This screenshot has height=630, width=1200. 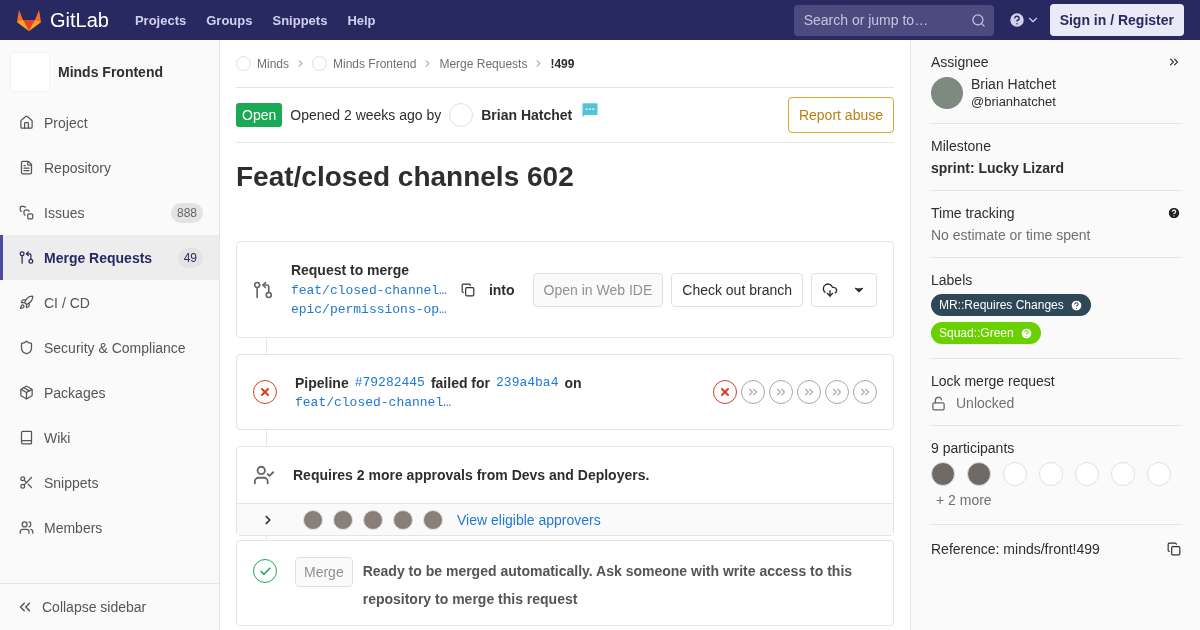 I want to click on heading: Request to merge, so click(x=350, y=270).